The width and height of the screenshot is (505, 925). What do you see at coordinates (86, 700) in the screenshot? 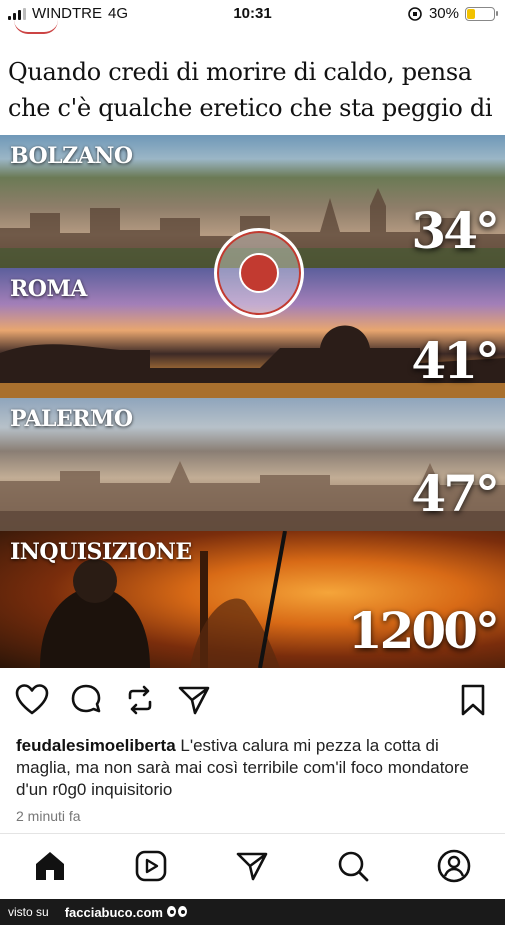
I see `comment-icon` at bounding box center [86, 700].